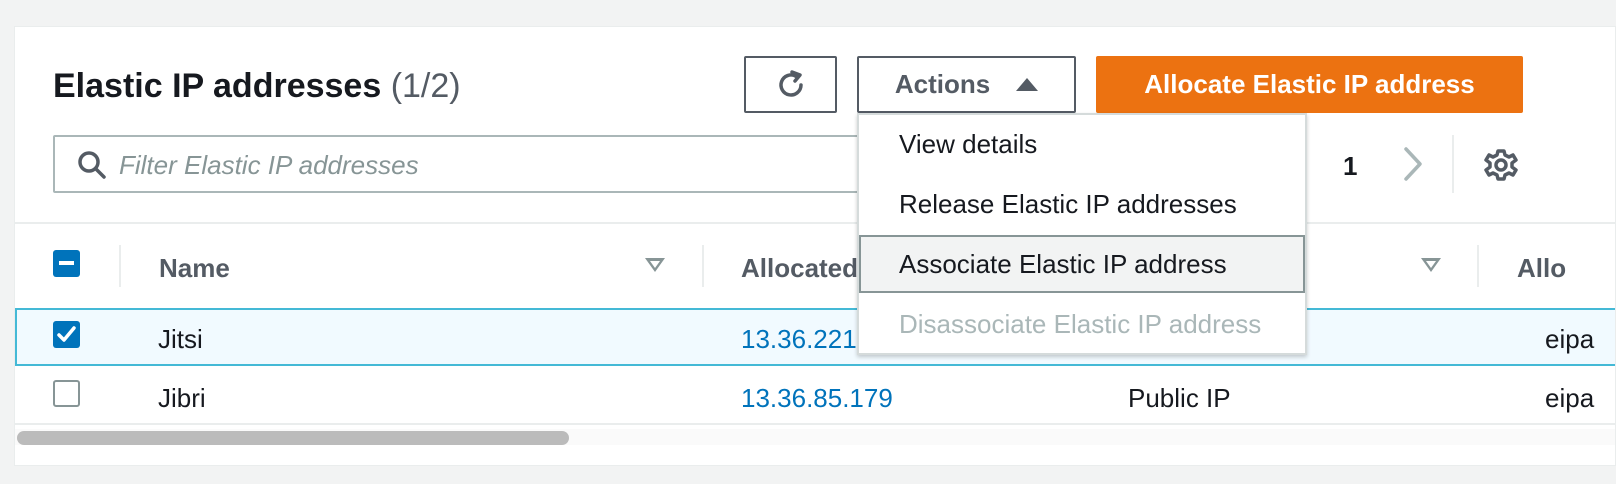 The image size is (1616, 484). I want to click on search-box, so click(483, 164).